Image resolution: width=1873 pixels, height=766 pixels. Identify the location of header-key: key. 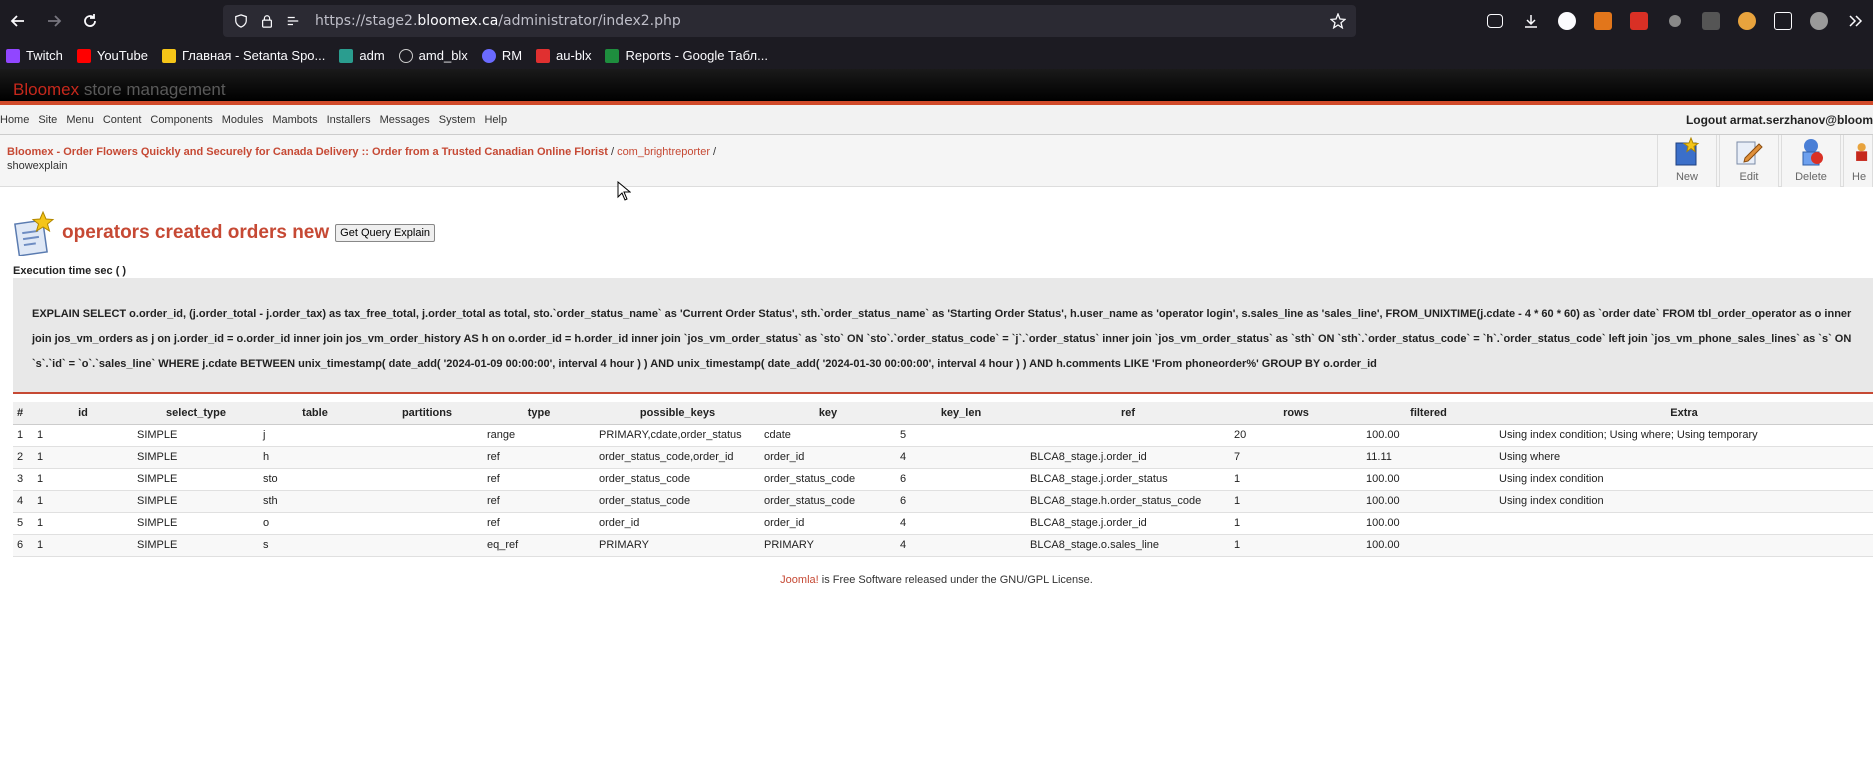
(828, 413).